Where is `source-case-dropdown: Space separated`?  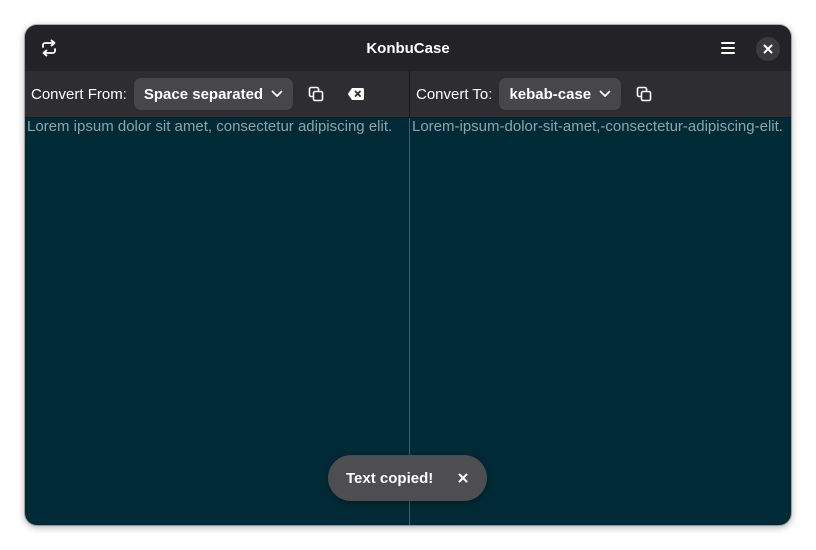 source-case-dropdown: Space separated is located at coordinates (213, 94).